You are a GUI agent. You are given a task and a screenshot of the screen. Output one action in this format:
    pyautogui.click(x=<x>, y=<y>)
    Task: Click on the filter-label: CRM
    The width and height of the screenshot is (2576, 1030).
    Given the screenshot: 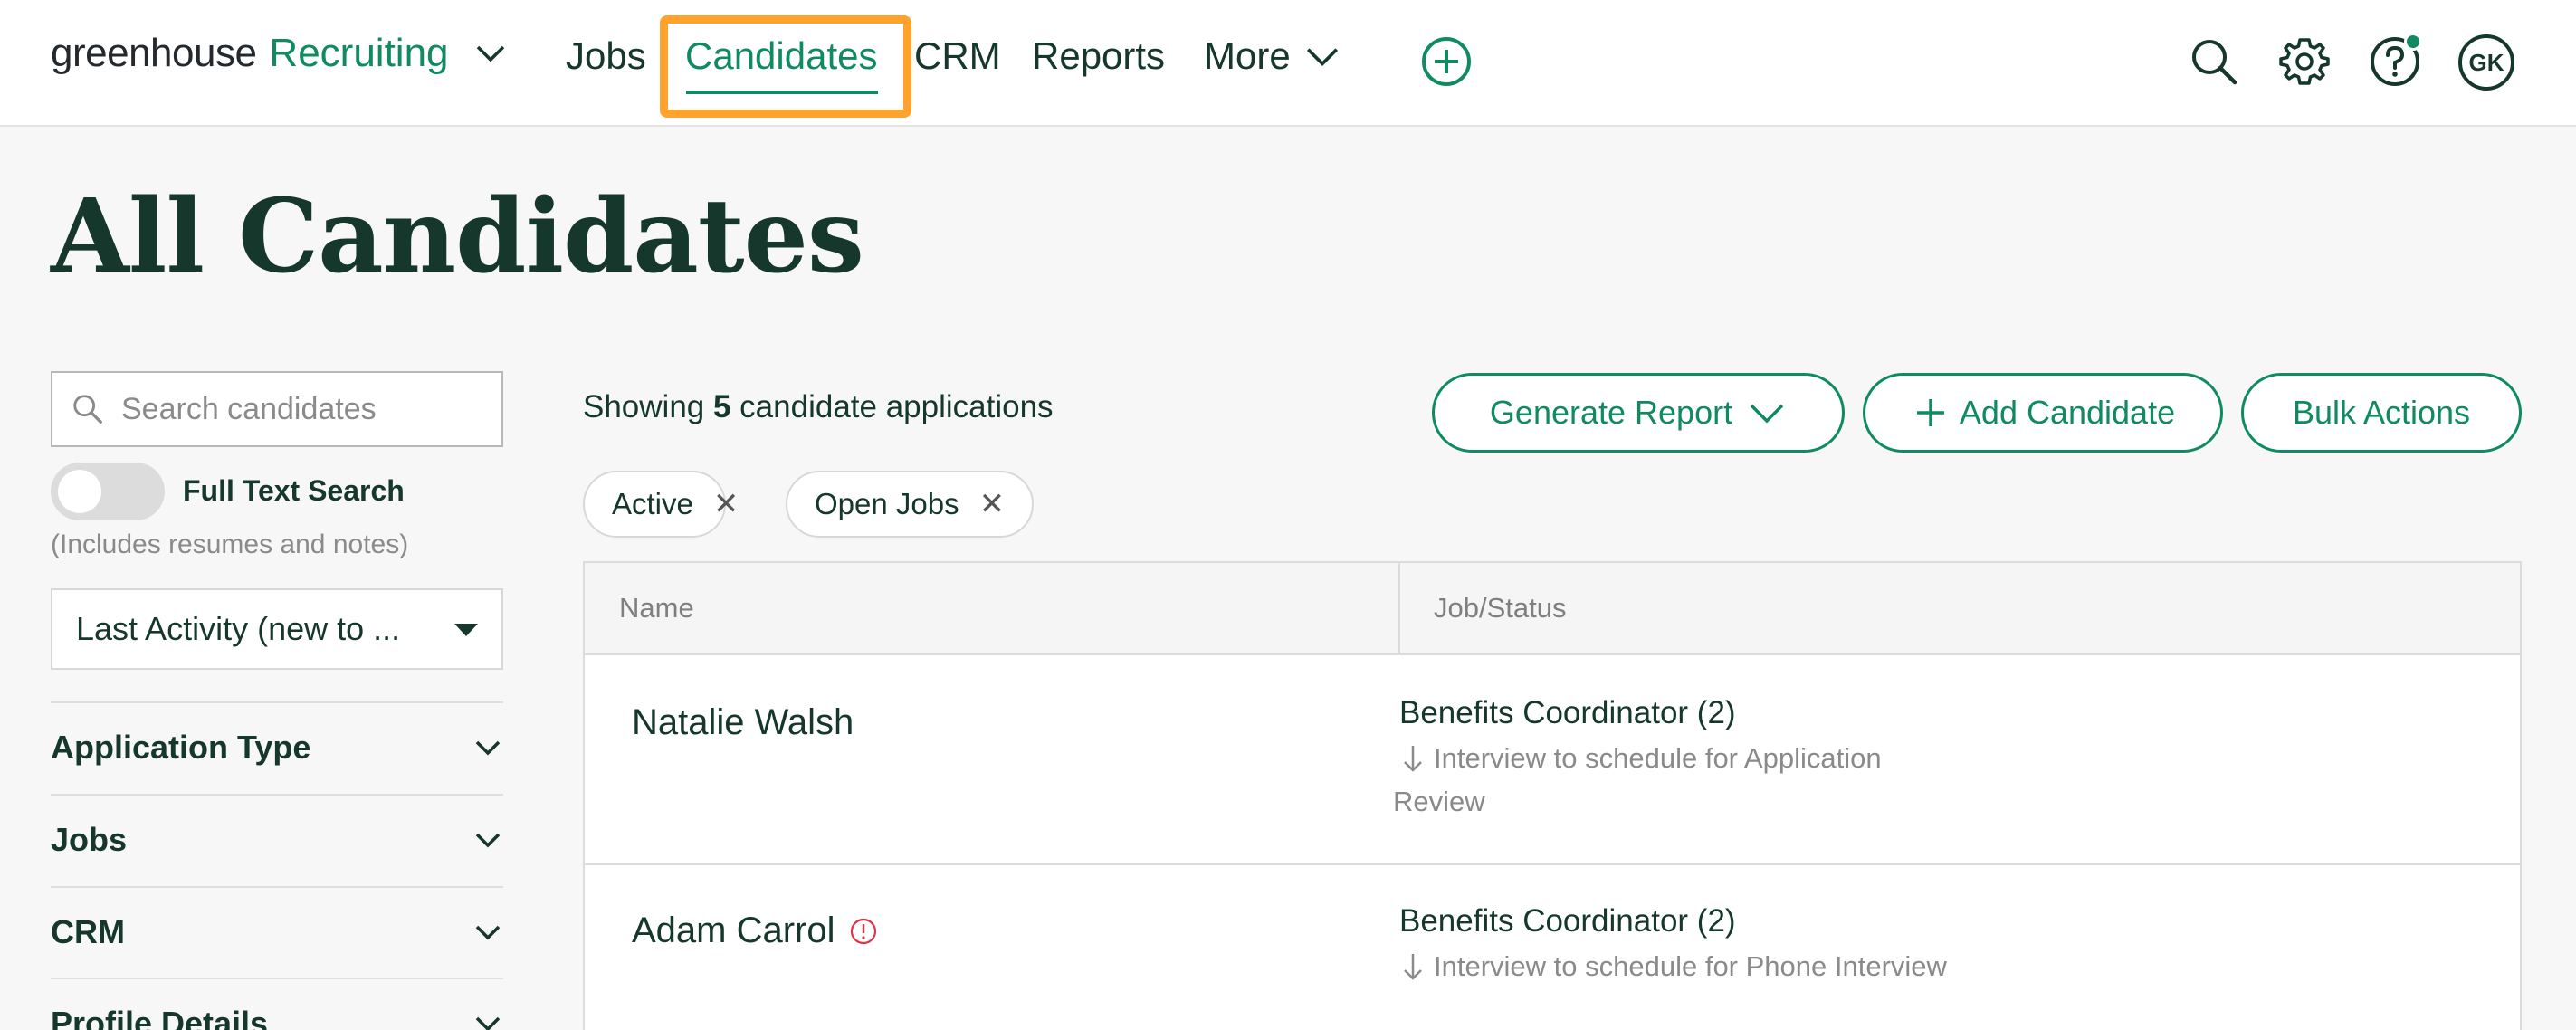 What is the action you would take?
    pyautogui.click(x=88, y=931)
    